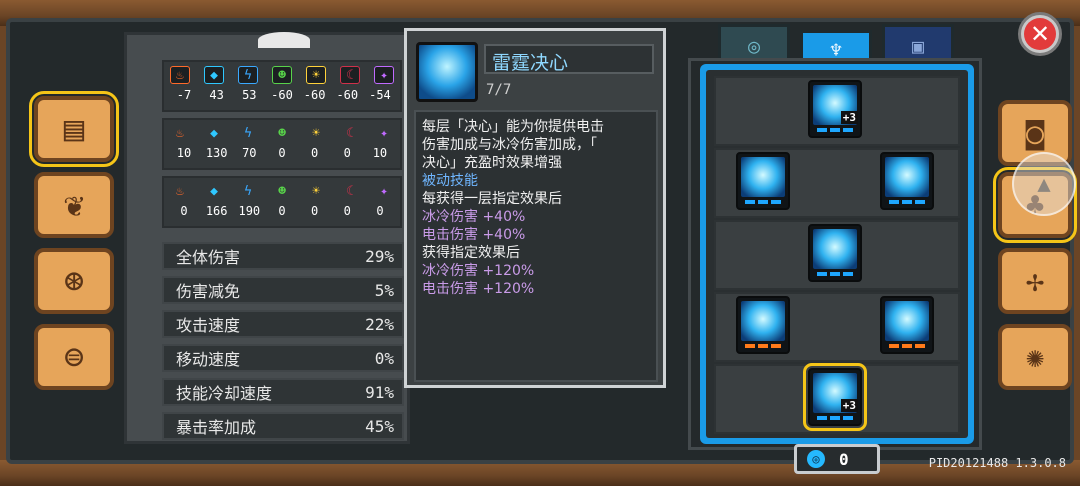 This screenshot has height=486, width=1080. I want to click on stat-label: 移动速度, so click(208, 359).